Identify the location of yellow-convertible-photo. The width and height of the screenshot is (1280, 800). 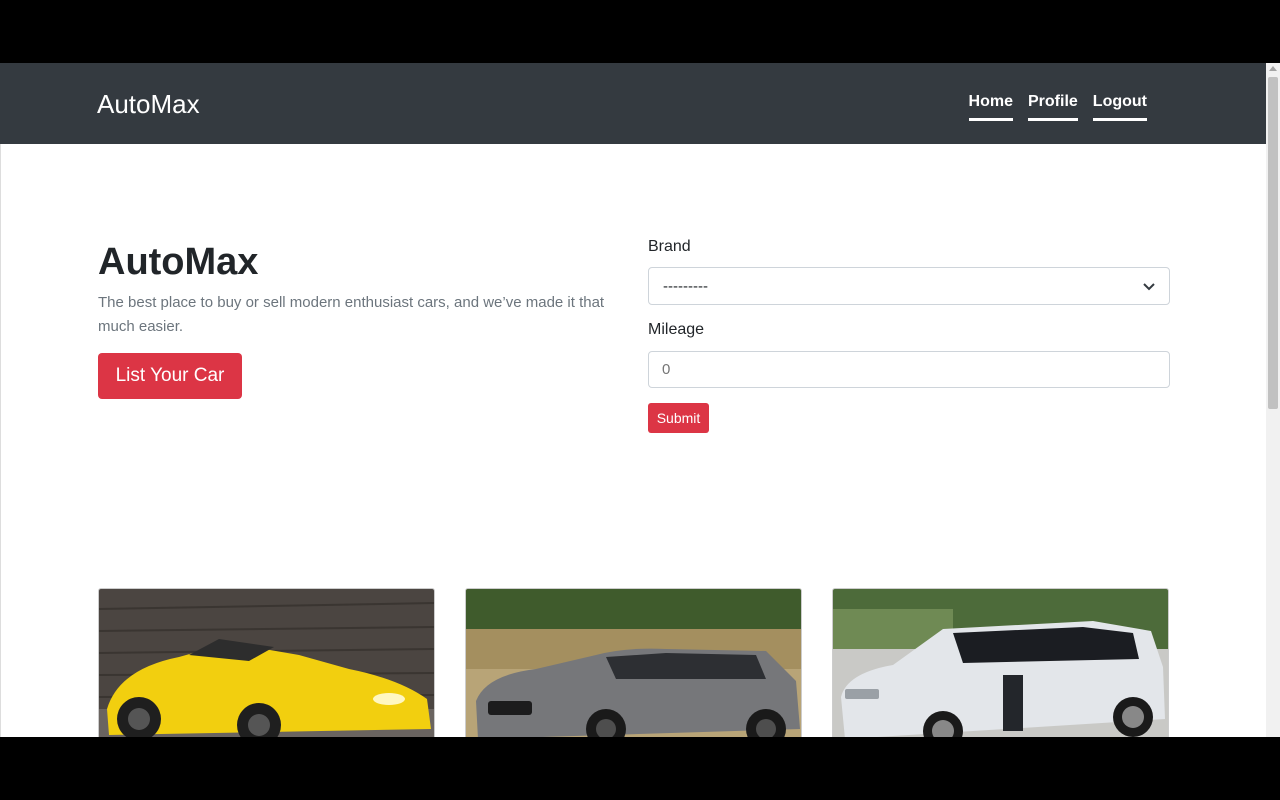
(266, 663).